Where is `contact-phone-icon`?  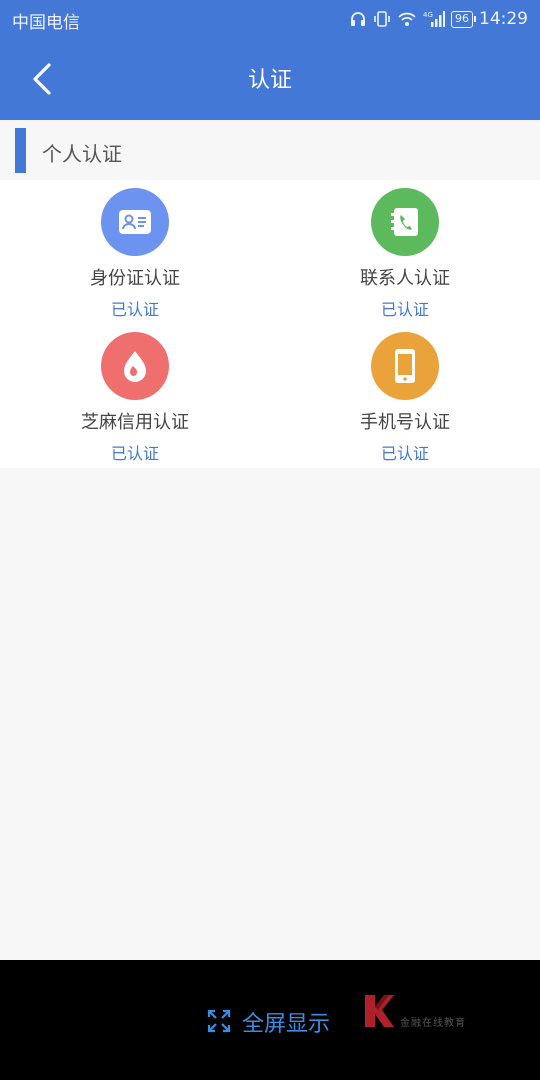
contact-phone-icon is located at coordinates (405, 222).